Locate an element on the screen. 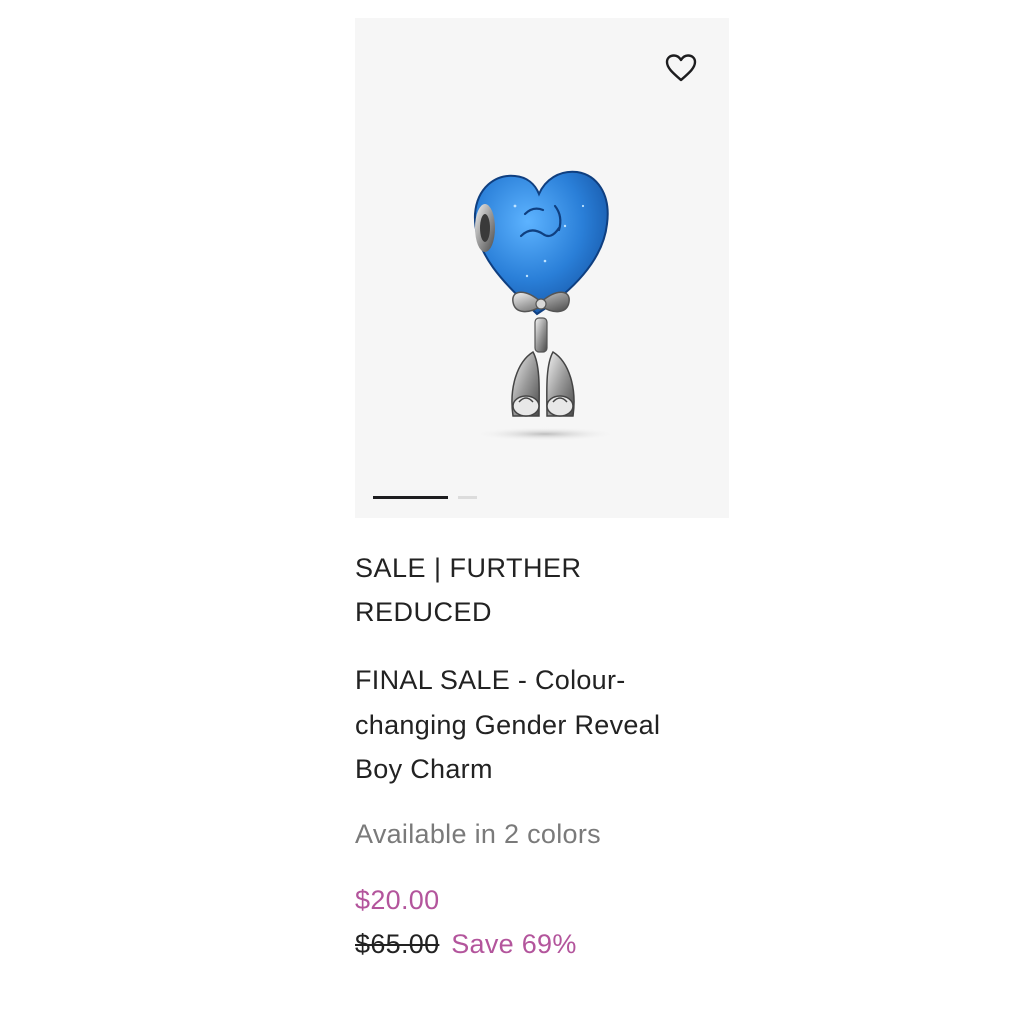 This screenshot has width=1024, height=1024. heart-outline-icon is located at coordinates (681, 68).